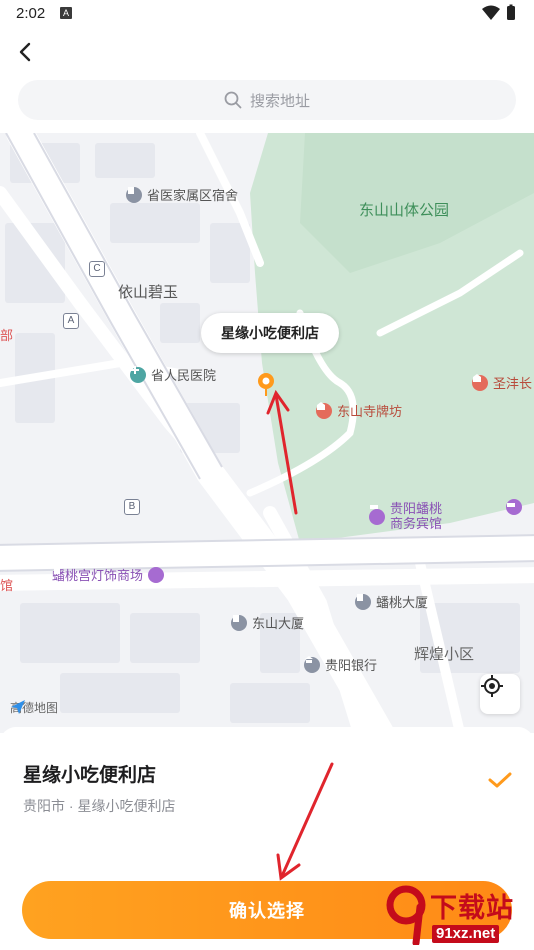 The image size is (534, 950). What do you see at coordinates (148, 292) in the screenshot?
I see `area-label-yishan: 依山碧玉` at bounding box center [148, 292].